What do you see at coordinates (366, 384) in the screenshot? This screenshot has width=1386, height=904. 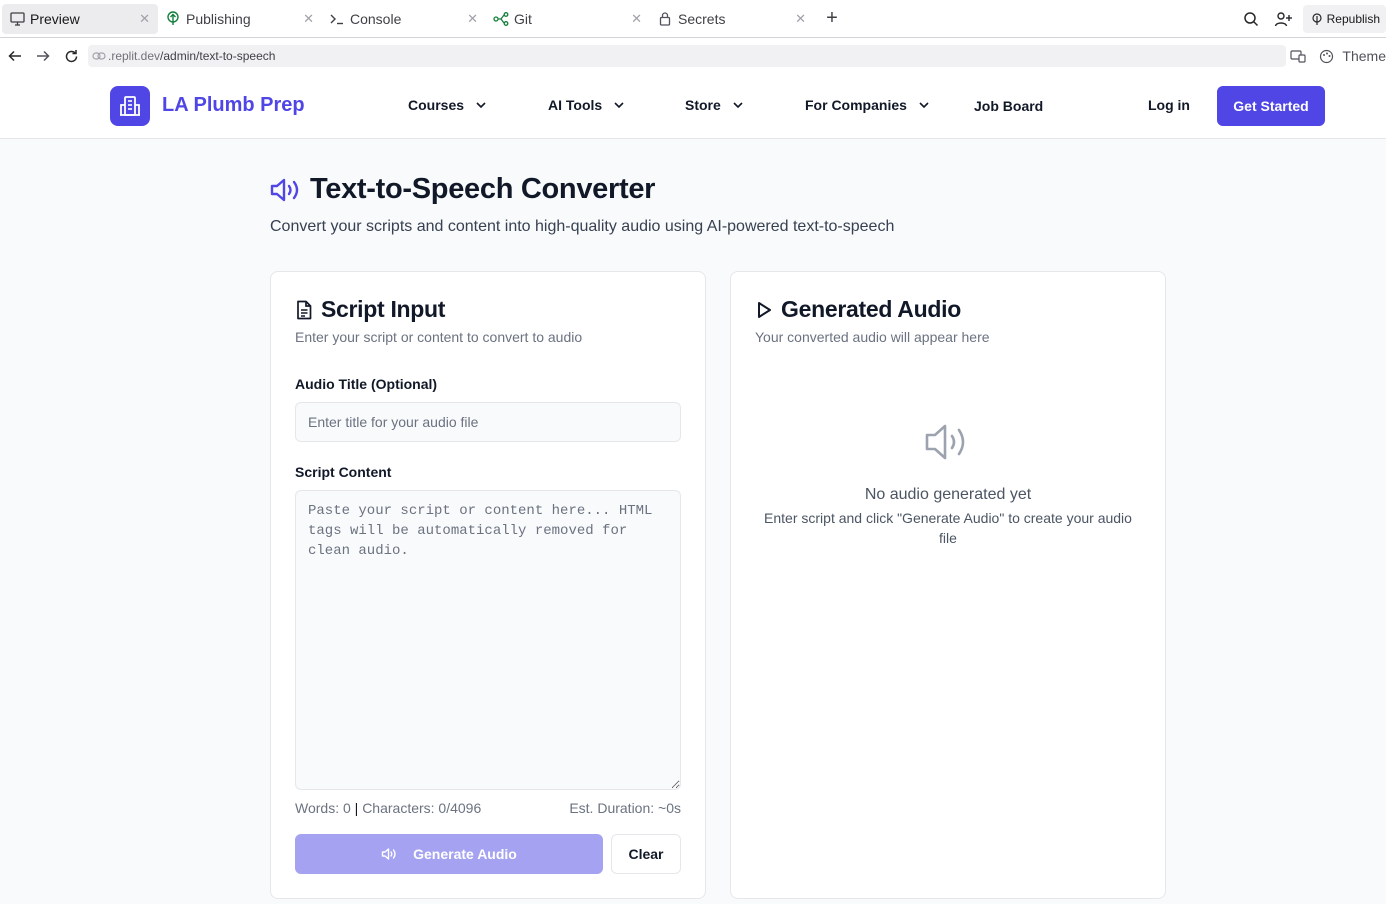 I see `audio-title-label: Audio Title (Optional)` at bounding box center [366, 384].